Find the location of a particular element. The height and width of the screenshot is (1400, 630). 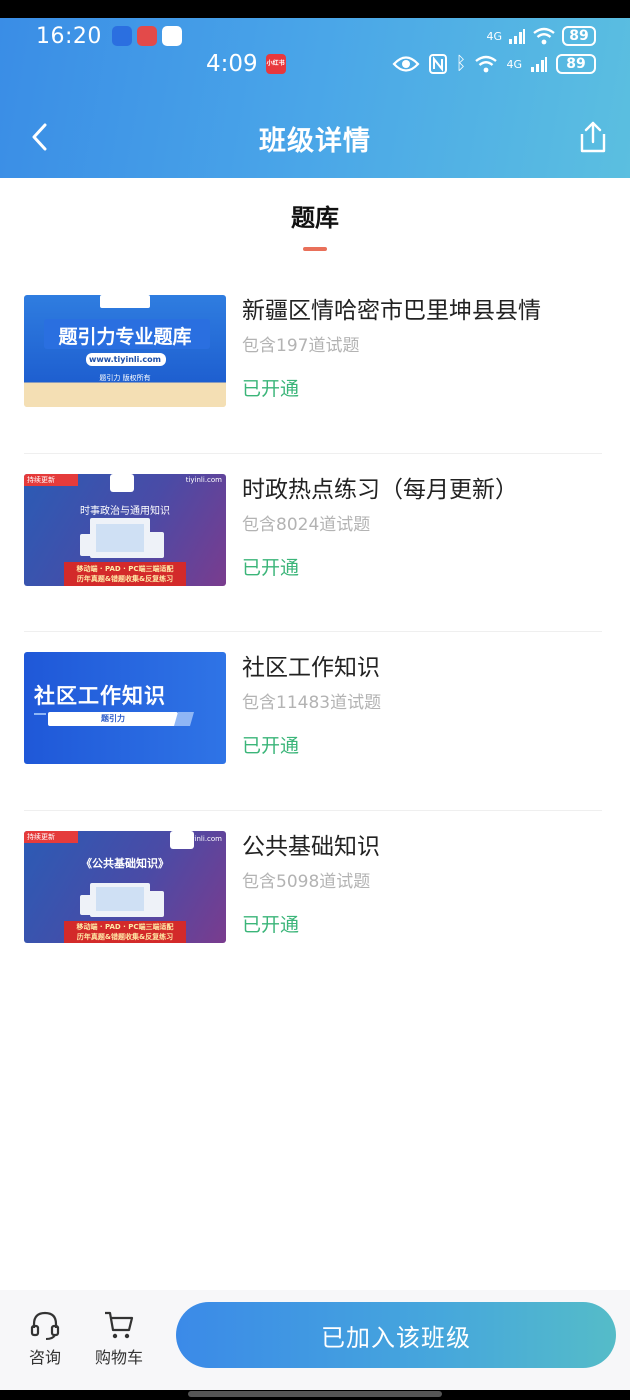

tab-question-bank: 题库 is located at coordinates (315, 224).